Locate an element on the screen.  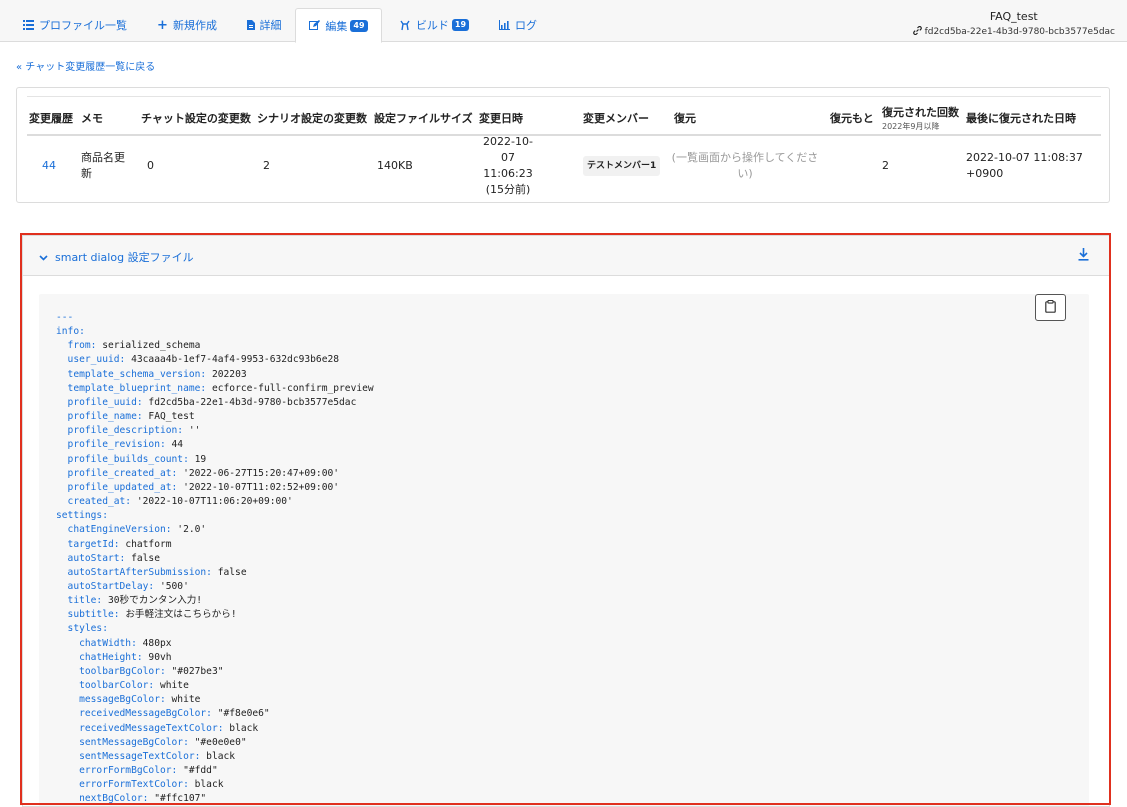
code-line: targetId: chatform is located at coordinates (215, 545).